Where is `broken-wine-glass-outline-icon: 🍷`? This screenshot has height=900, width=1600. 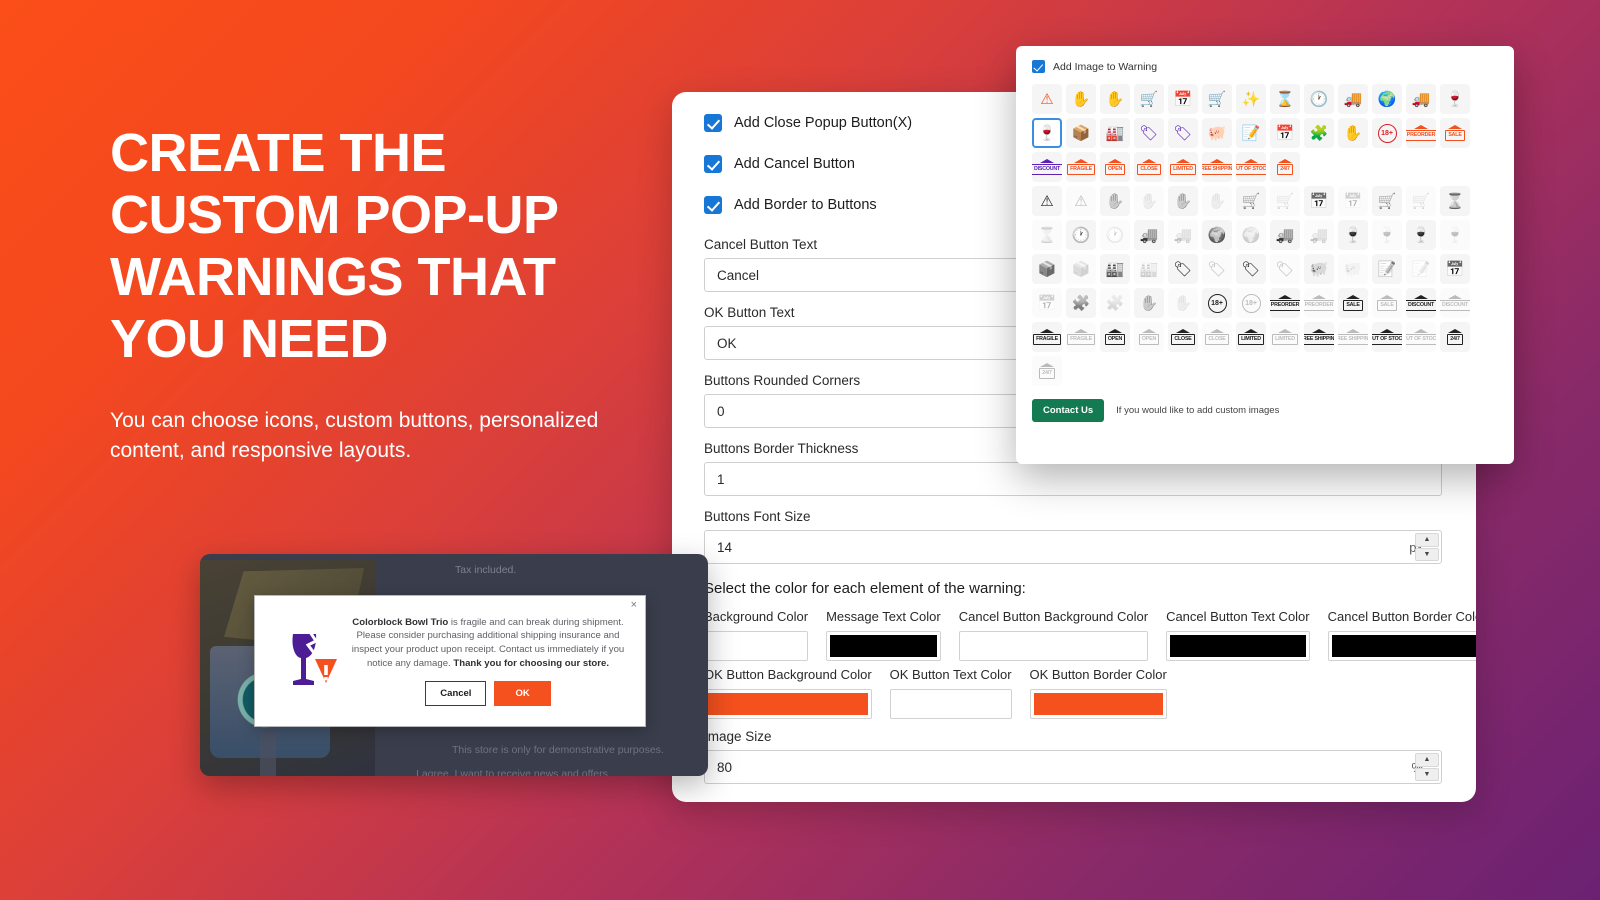
broken-wine-glass-outline-icon: 🍷 is located at coordinates (1455, 235).